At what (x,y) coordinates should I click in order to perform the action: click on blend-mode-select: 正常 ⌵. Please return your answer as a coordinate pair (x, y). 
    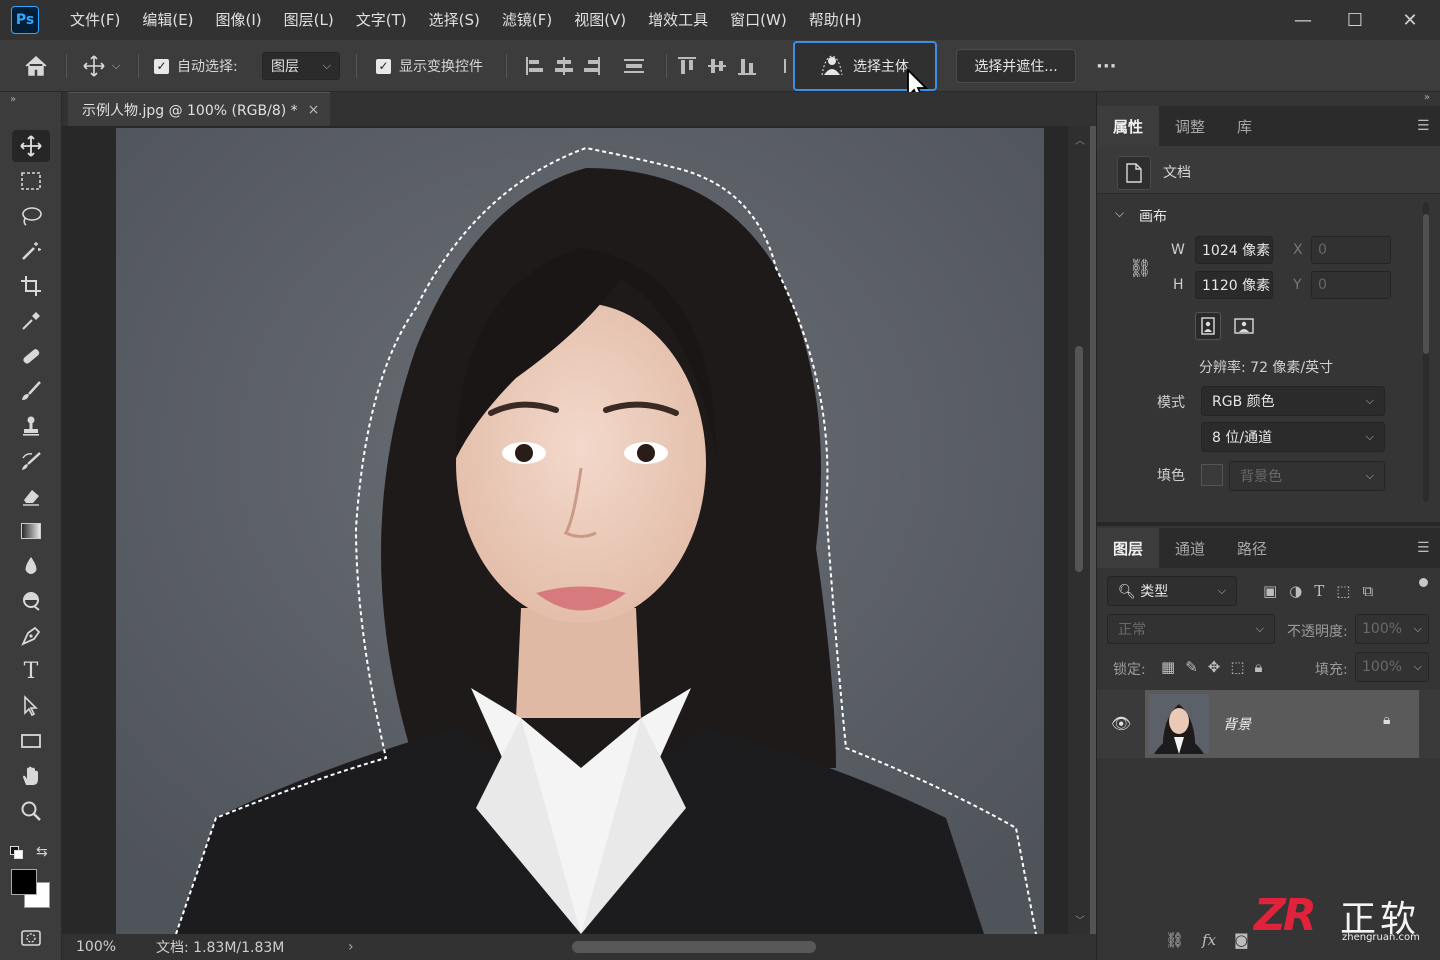
    Looking at the image, I should click on (1191, 629).